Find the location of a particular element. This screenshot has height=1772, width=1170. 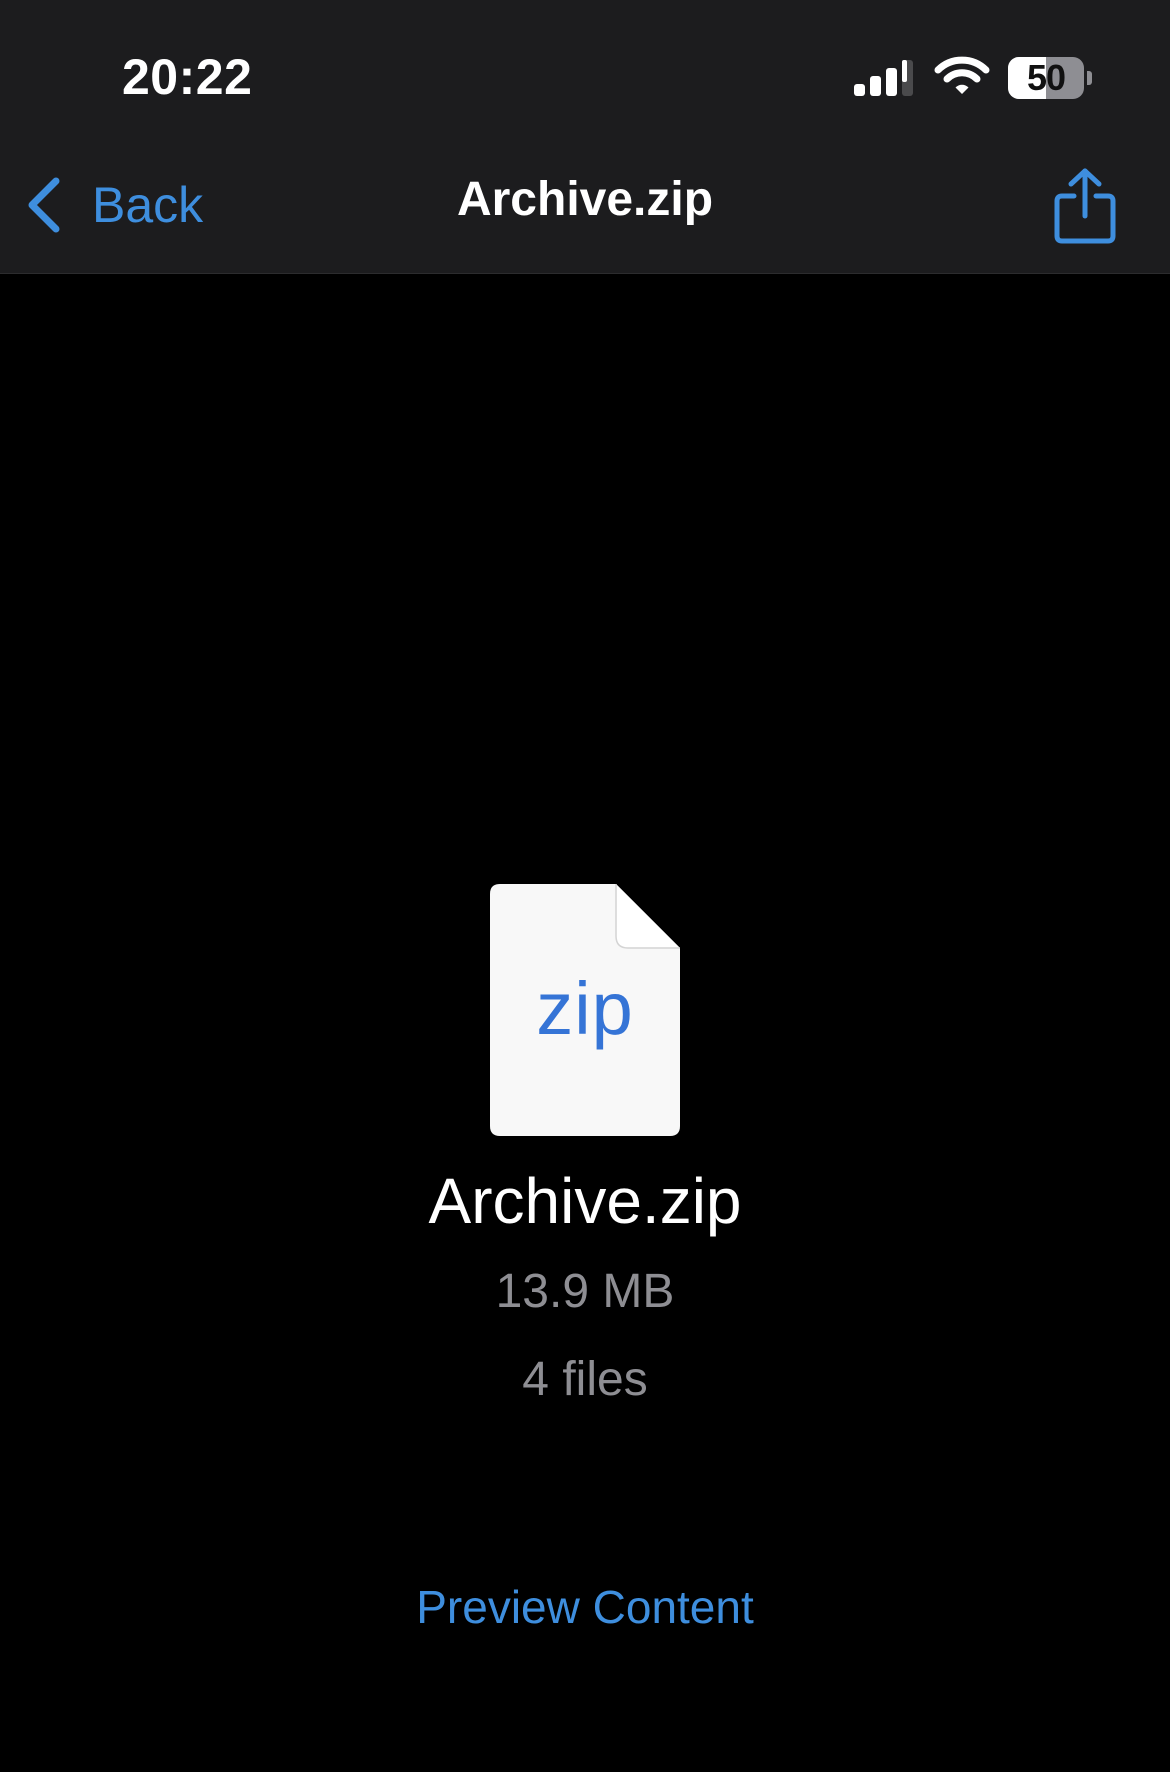

share-icon is located at coordinates (1085, 206).